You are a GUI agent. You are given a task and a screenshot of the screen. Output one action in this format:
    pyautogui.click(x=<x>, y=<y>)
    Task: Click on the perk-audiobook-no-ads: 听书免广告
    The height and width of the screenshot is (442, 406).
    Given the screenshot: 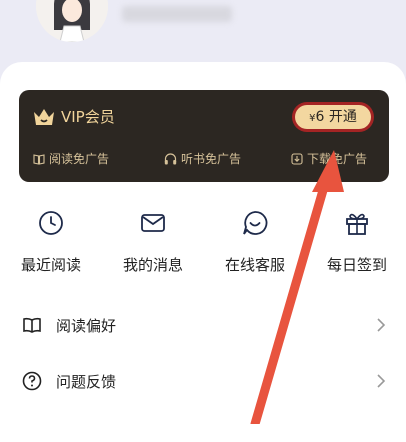 What is the action you would take?
    pyautogui.click(x=202, y=158)
    